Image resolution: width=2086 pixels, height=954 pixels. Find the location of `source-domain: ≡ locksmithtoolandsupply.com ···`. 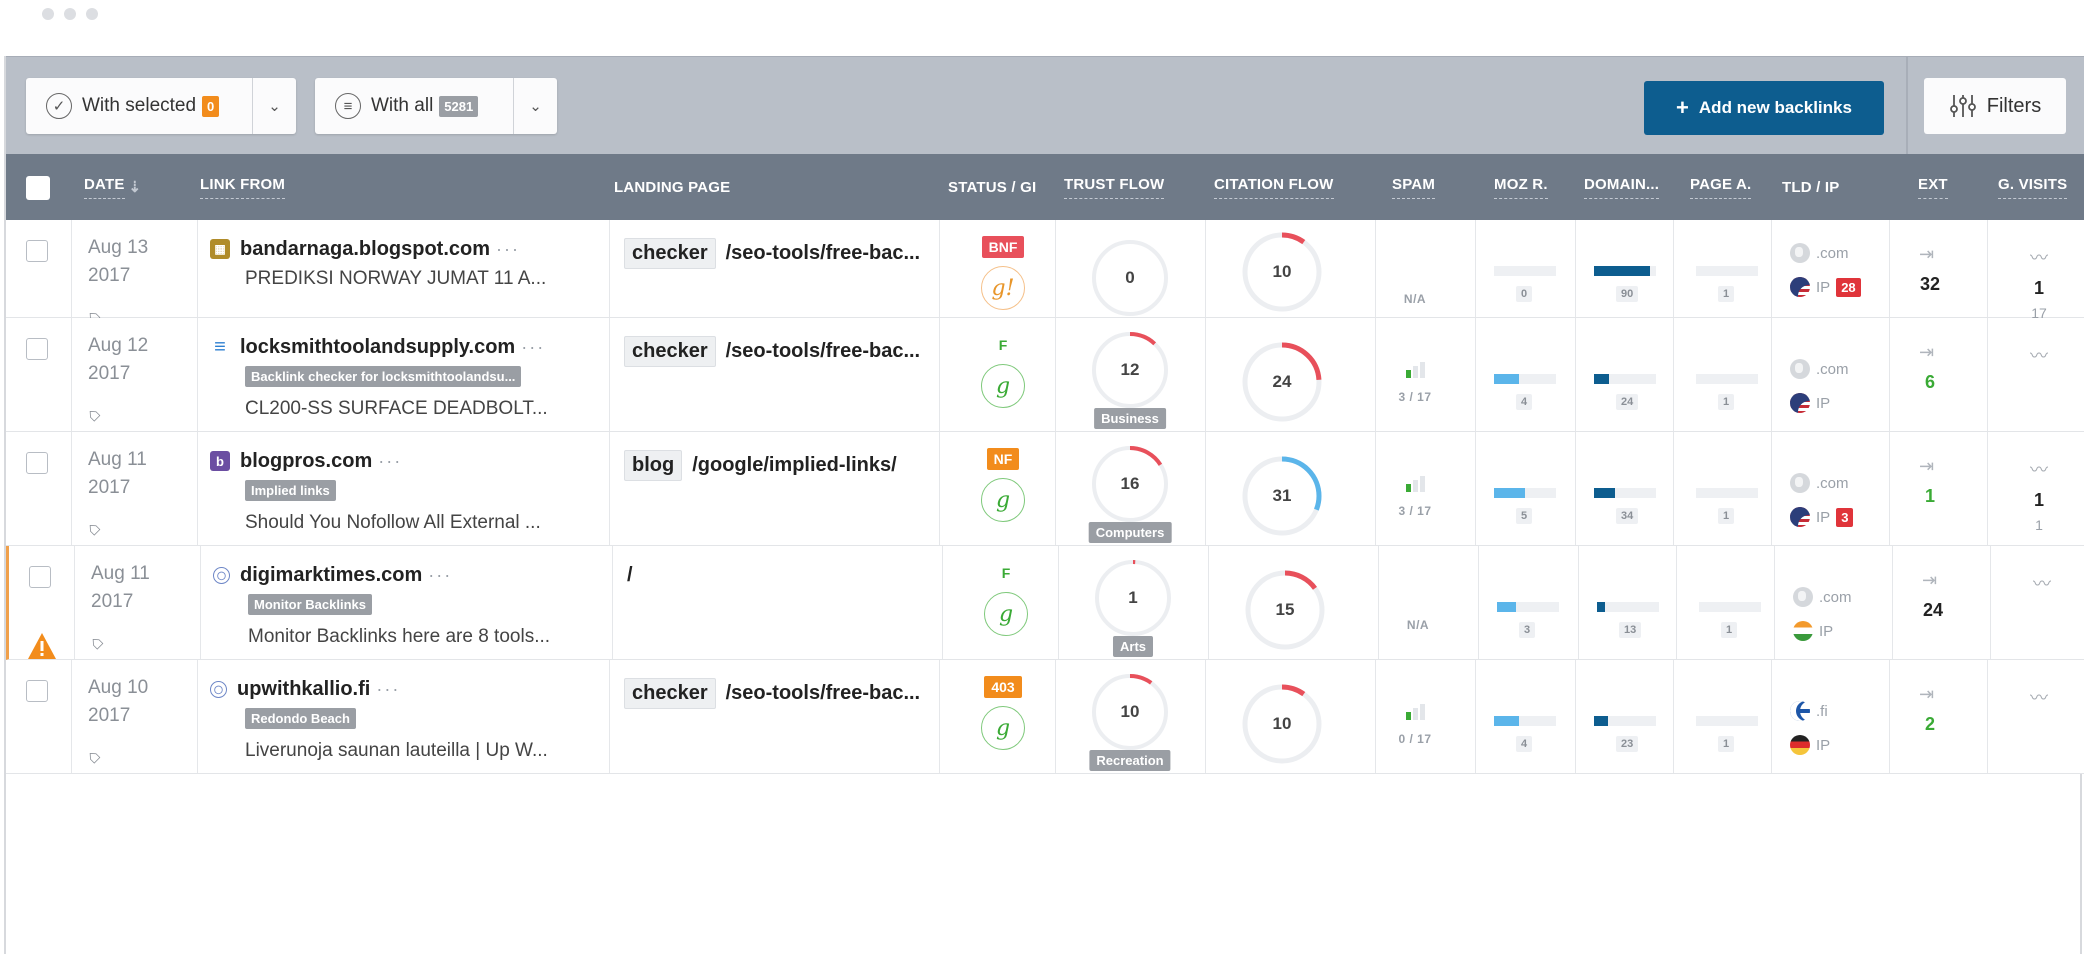

source-domain: ≡ locksmithtoolandsupply.com ··· is located at coordinates (400, 347).